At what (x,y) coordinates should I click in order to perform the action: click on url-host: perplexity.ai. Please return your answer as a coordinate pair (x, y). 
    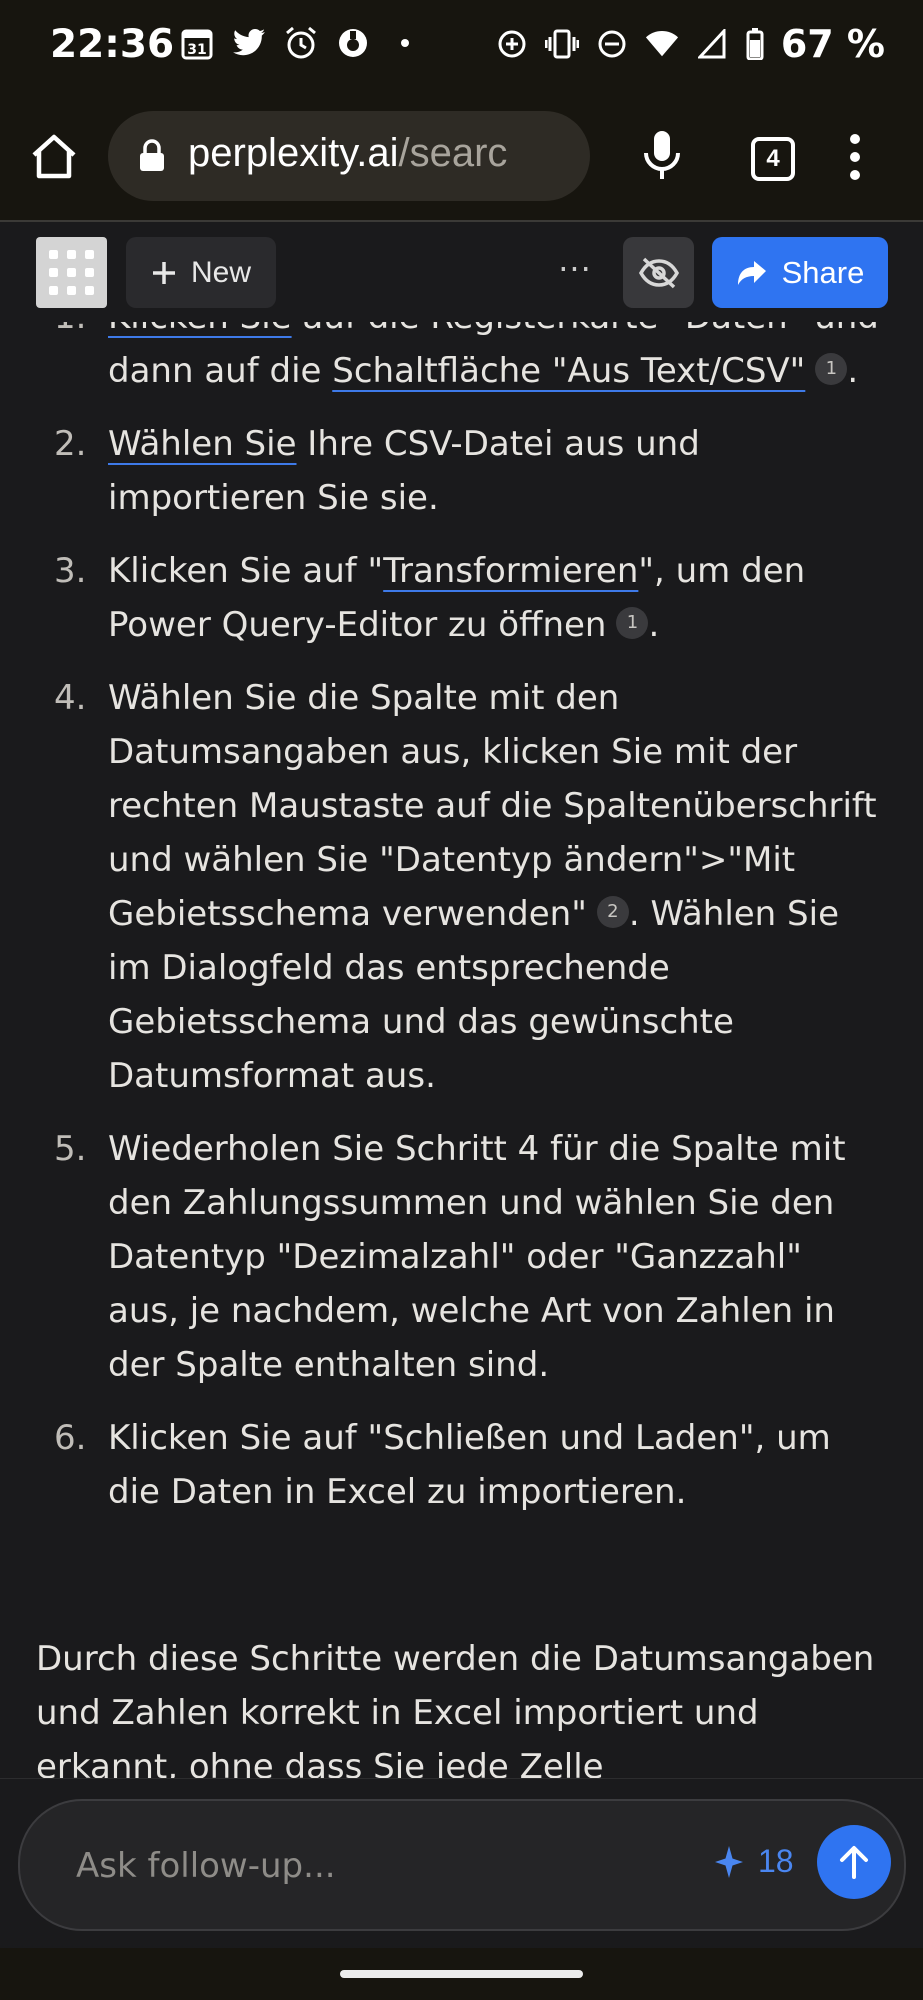
    Looking at the image, I should click on (293, 153).